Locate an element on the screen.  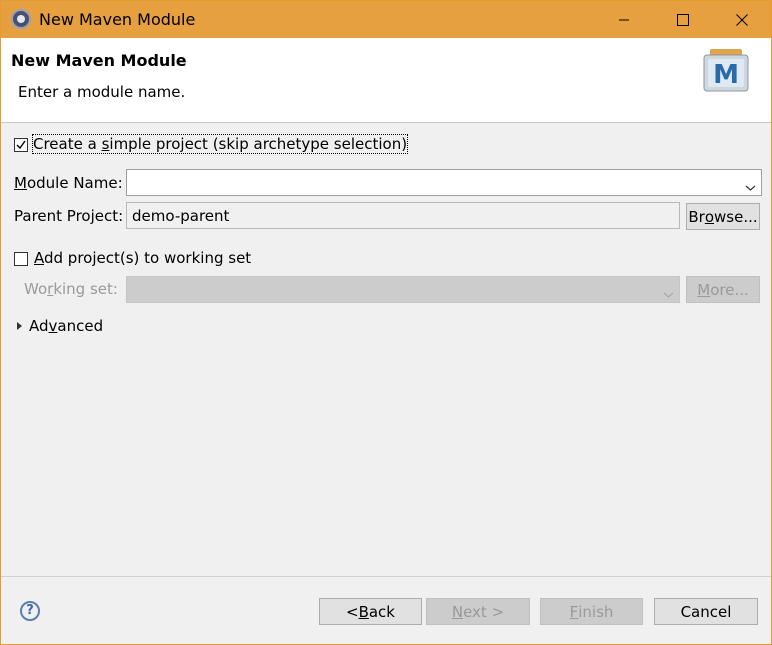
minimize-button is located at coordinates (624, 19).